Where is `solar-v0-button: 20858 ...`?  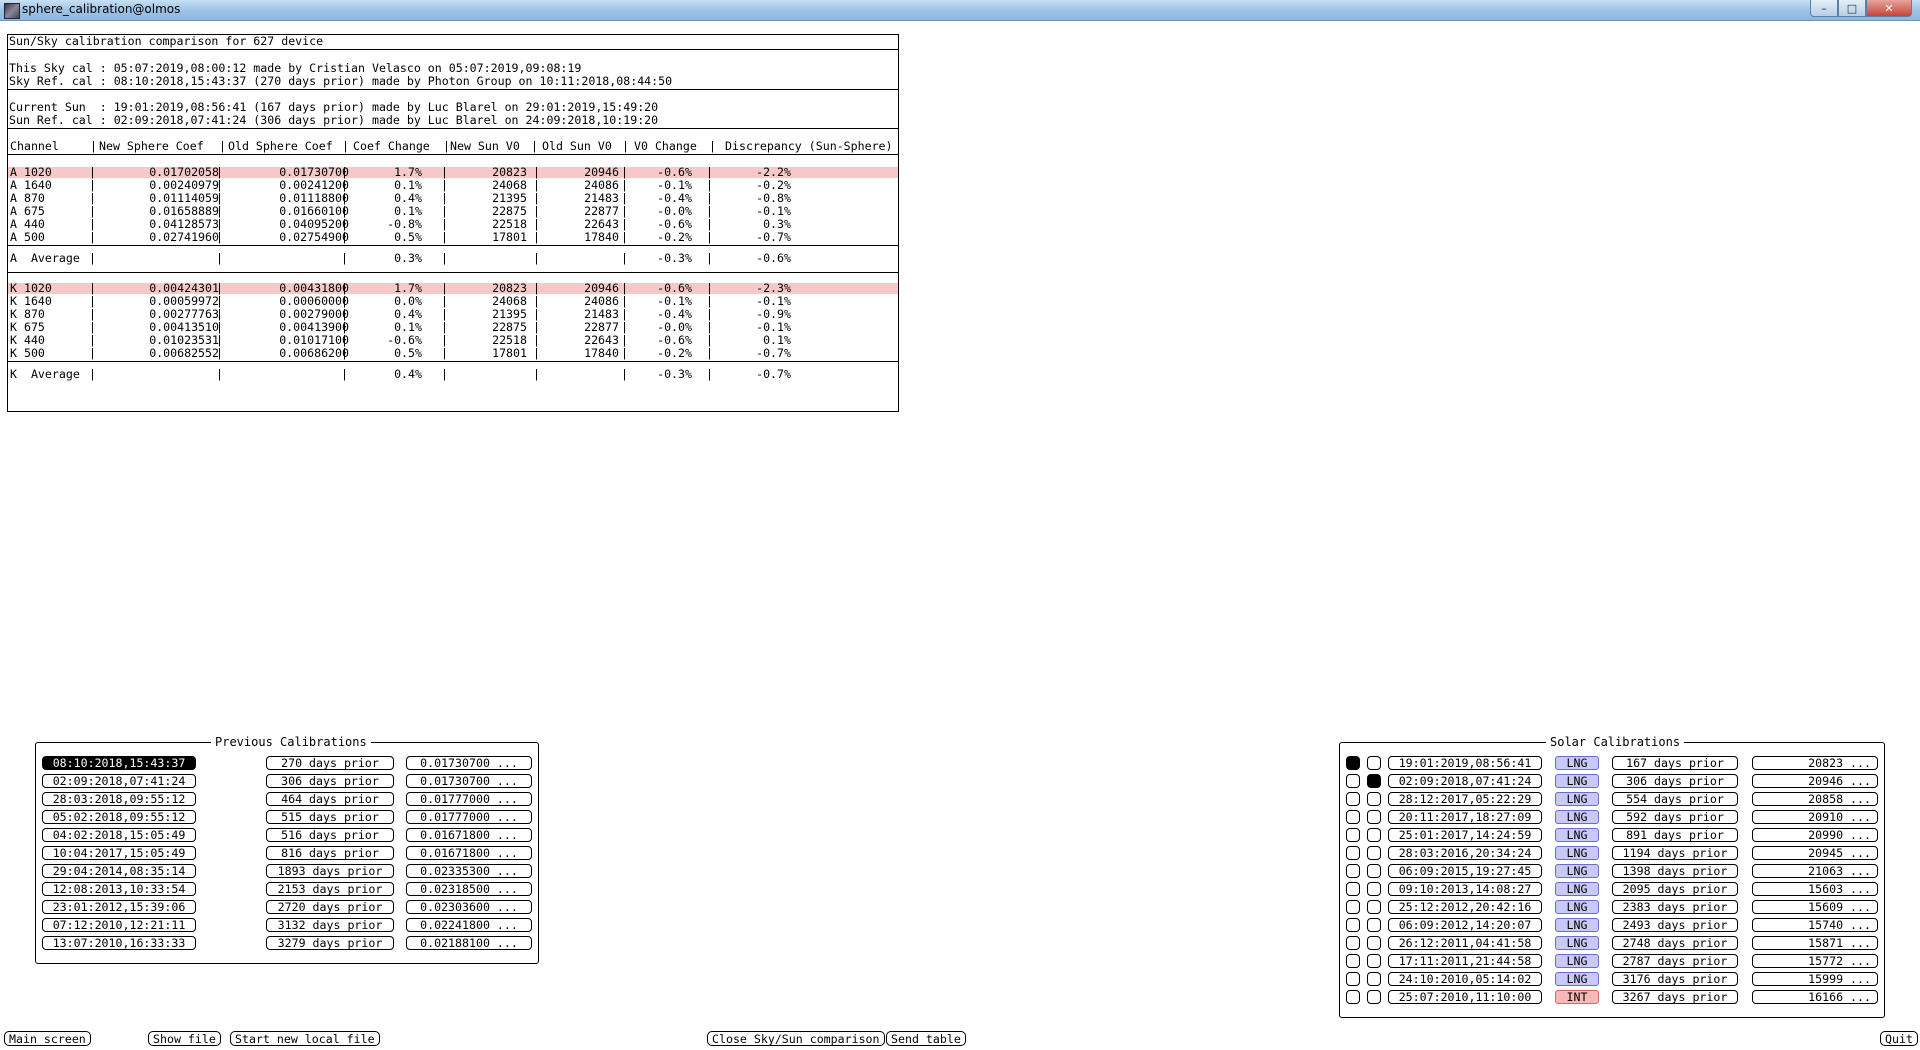 solar-v0-button: 20858 ... is located at coordinates (1815, 799).